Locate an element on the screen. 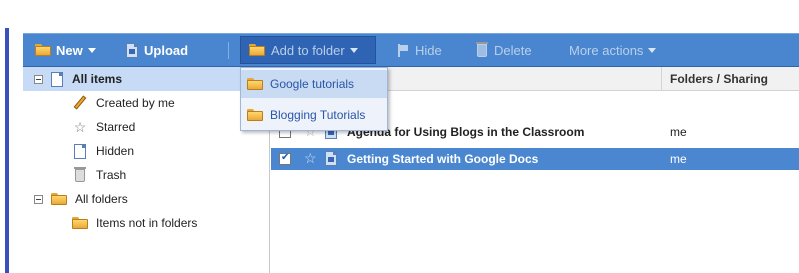 Image resolution: width=799 pixels, height=273 pixels. sidebar-item-starred: ☆ Starred is located at coordinates (146, 127).